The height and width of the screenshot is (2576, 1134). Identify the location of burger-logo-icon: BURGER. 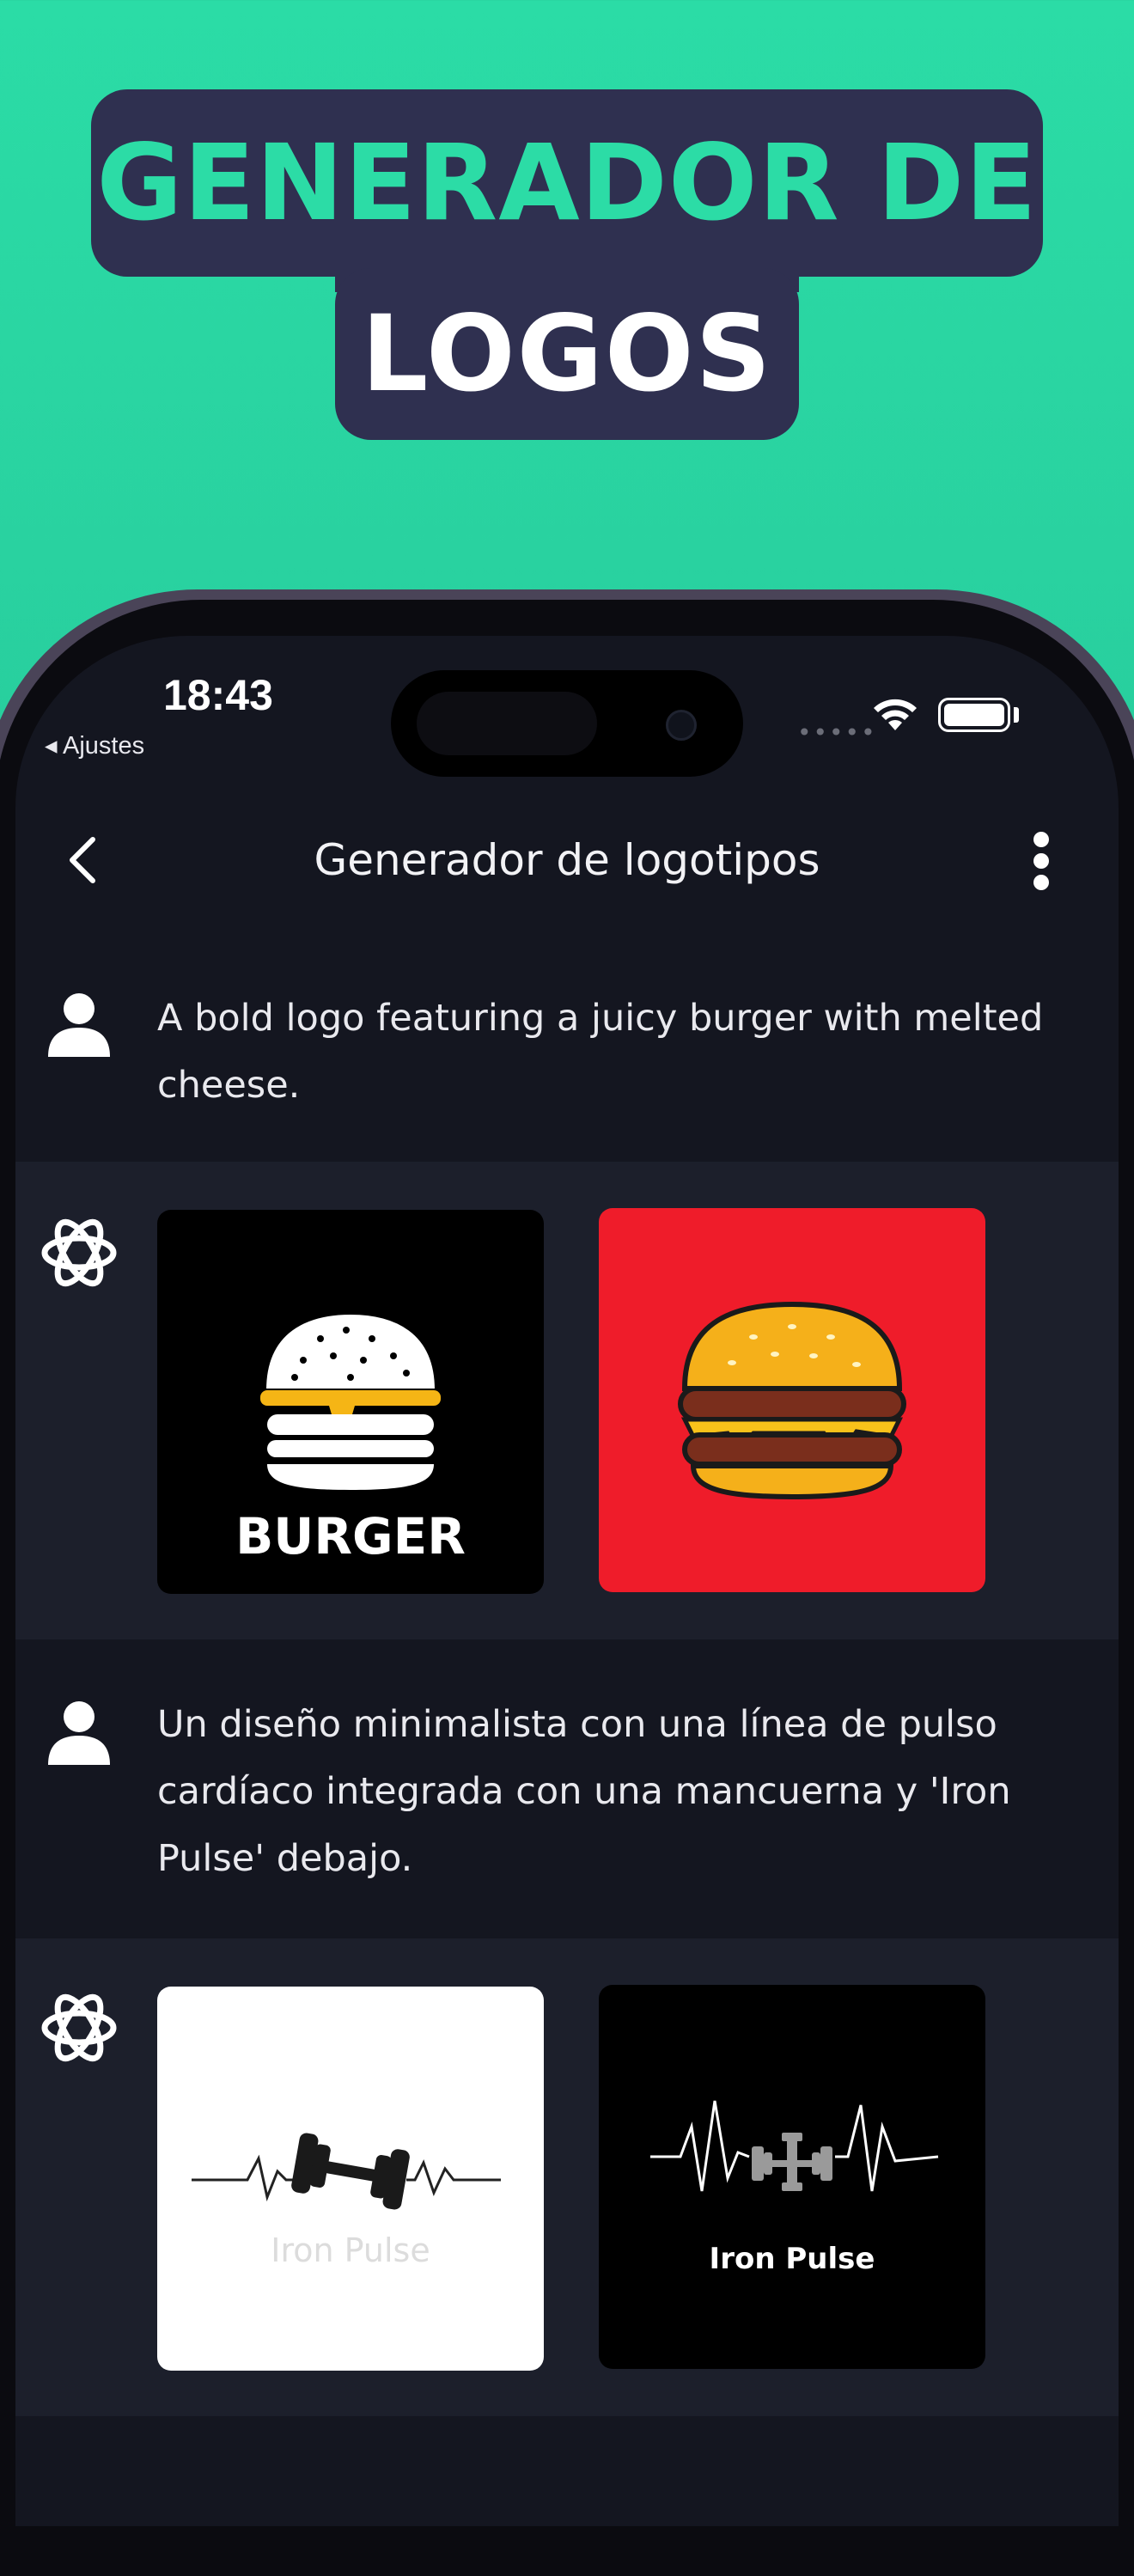
(350, 1438).